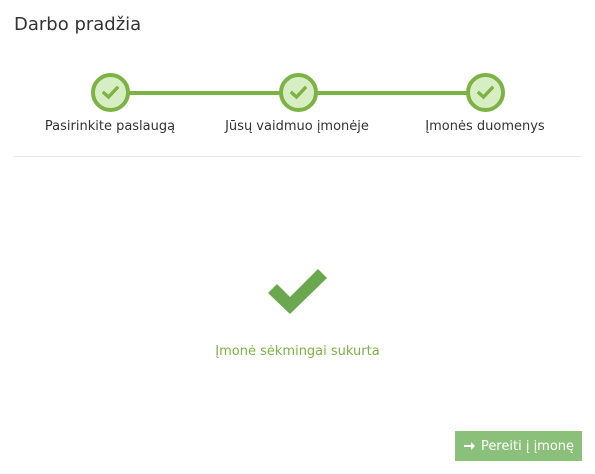 The height and width of the screenshot is (474, 595). I want to click on success-message: Įmonė sėkmingai sukurta, so click(297, 351).